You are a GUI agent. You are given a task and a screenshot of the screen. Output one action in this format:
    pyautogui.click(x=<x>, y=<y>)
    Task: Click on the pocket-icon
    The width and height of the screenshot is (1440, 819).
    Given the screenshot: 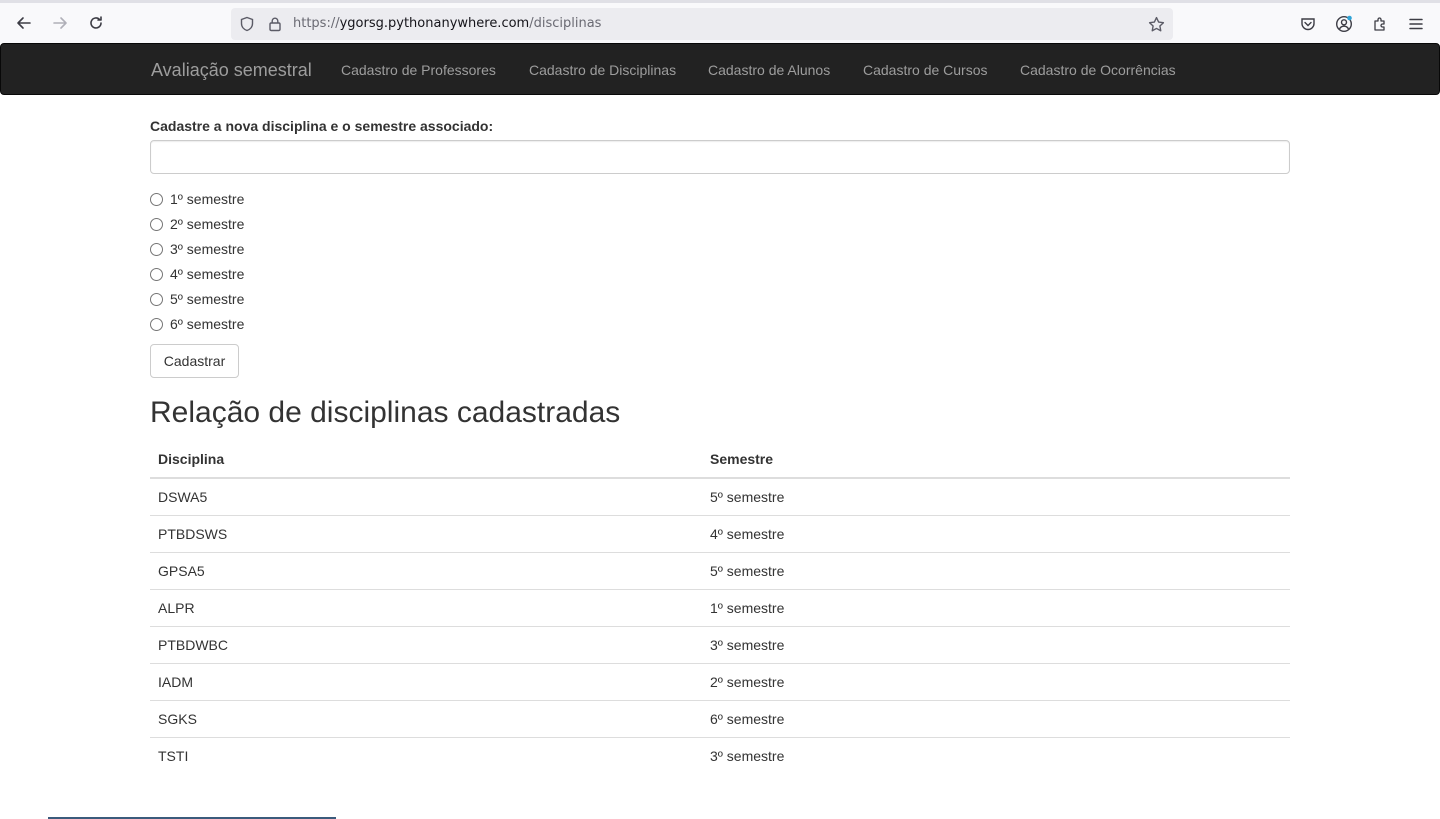 What is the action you would take?
    pyautogui.click(x=1308, y=24)
    